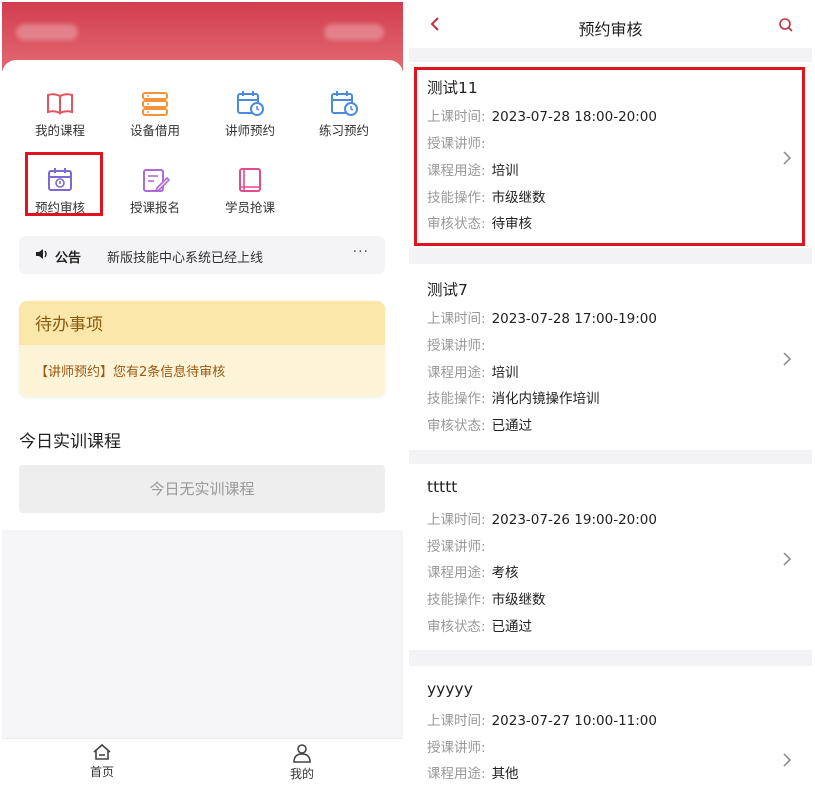  What do you see at coordinates (154, 207) in the screenshot?
I see `grid-item-label: 授课报名` at bounding box center [154, 207].